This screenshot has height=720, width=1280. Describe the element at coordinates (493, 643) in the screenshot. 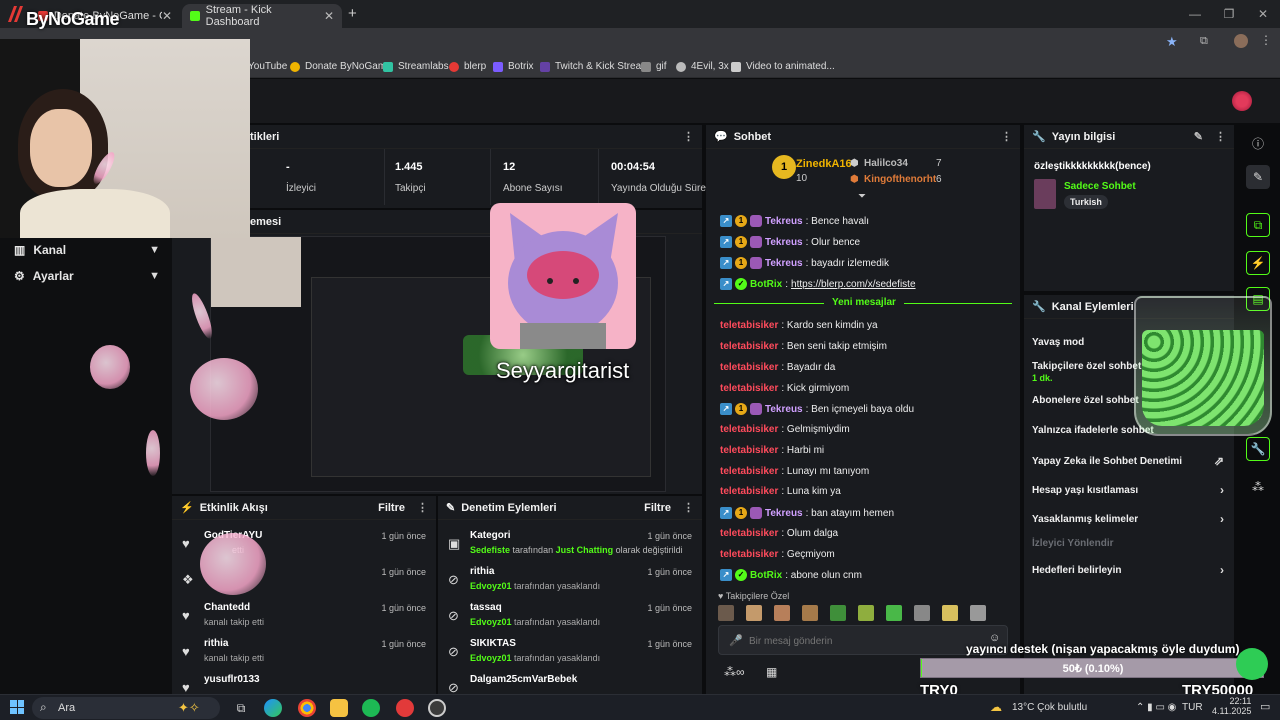

I see `moderation-target: SIKIKTAS` at that location.